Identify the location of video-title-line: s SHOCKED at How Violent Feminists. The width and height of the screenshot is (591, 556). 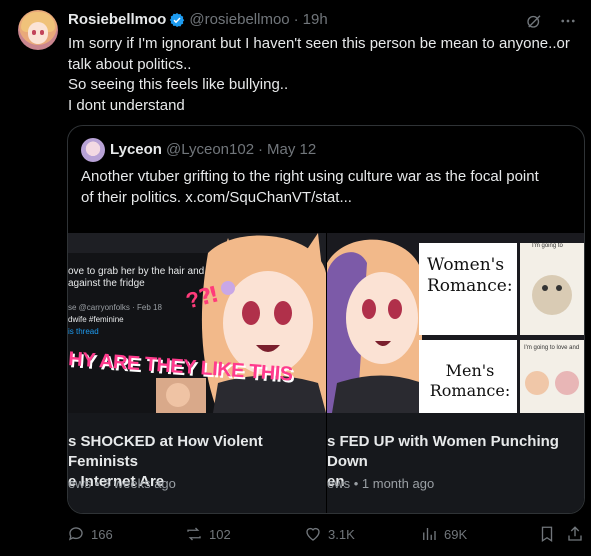
(165, 451).